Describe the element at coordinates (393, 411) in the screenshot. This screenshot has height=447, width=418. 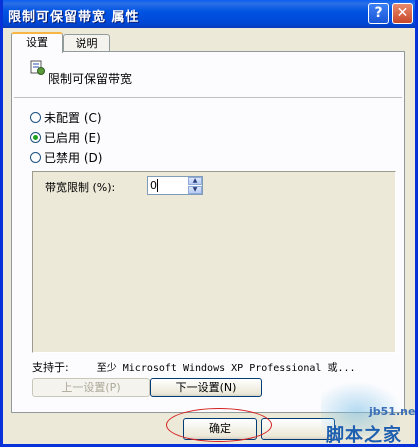
I see `watermark-site: jb51.net` at that location.